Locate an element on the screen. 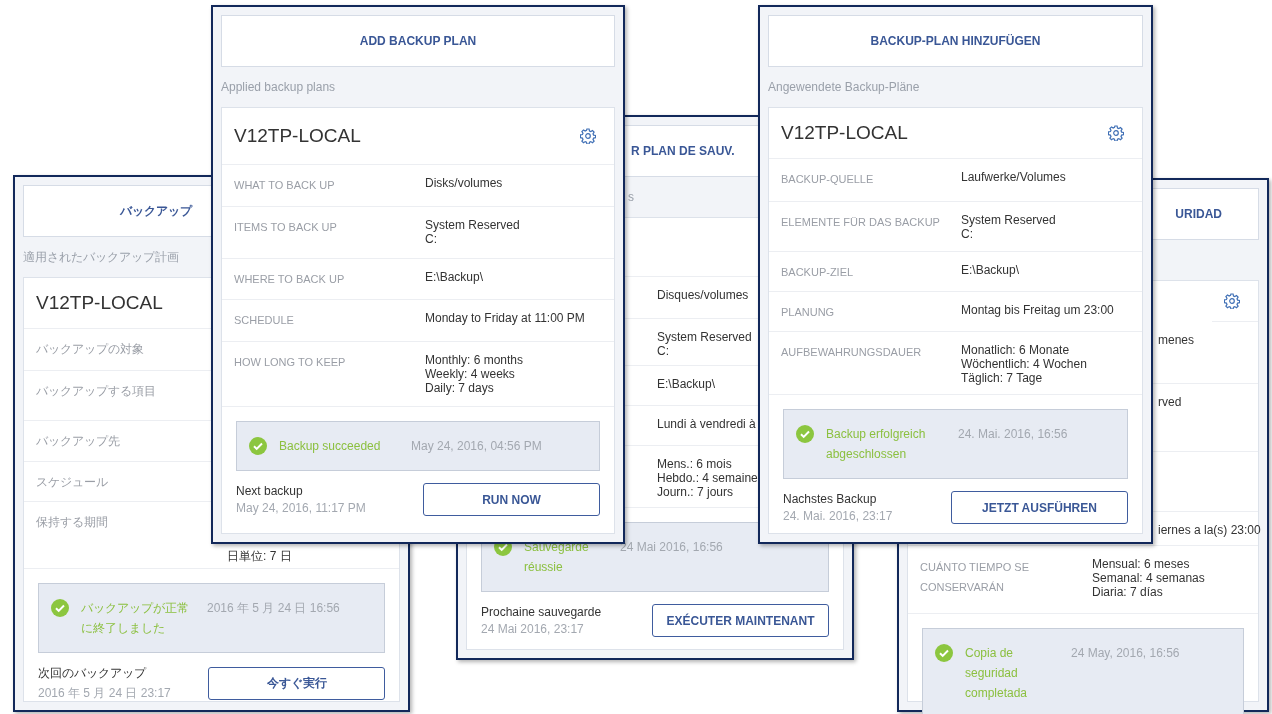  section-label: s is located at coordinates (630, 197).